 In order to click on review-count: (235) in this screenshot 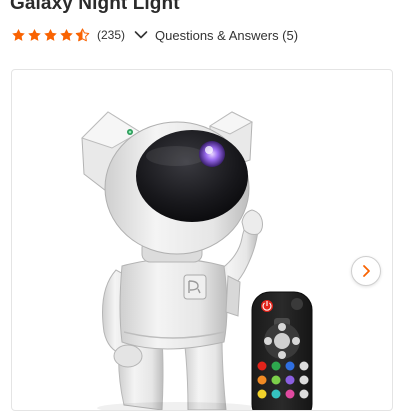, I will do `click(111, 35)`.